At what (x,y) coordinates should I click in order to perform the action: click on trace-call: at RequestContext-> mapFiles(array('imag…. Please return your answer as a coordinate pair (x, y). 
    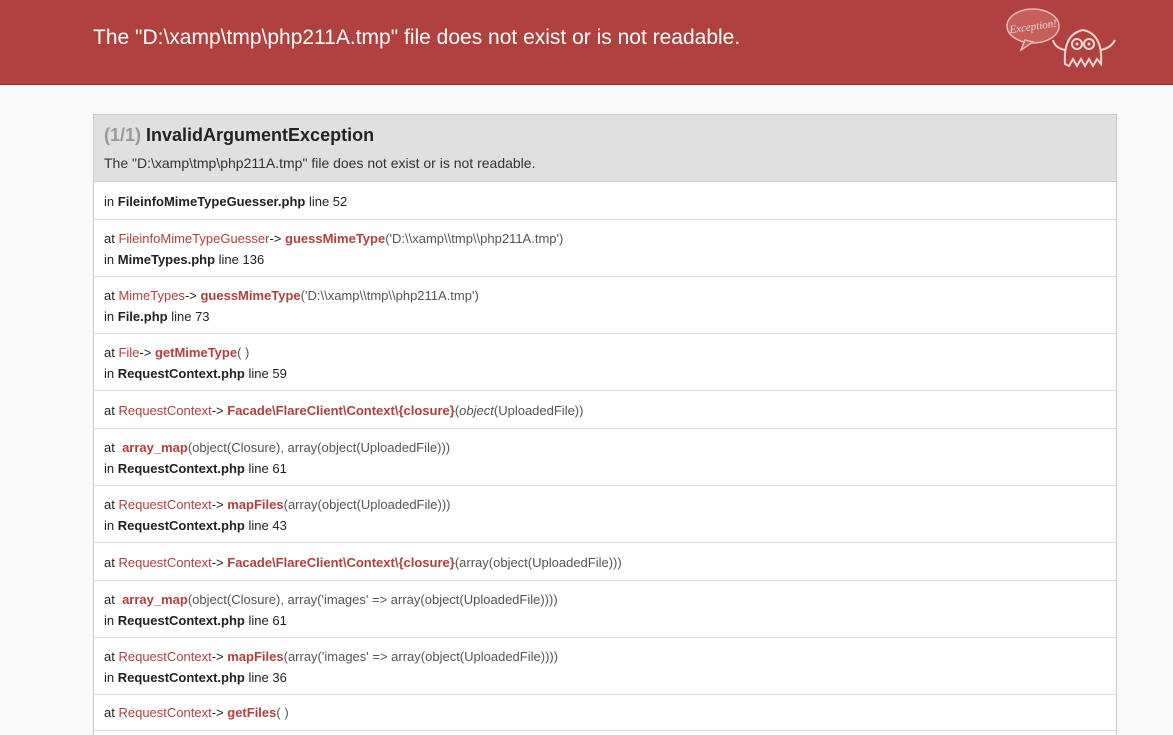
    Looking at the image, I should click on (331, 656).